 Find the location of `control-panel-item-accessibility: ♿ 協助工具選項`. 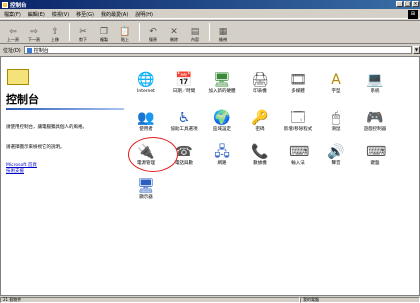

control-panel-item-accessibility: ♿ 協助工具選項 is located at coordinates (184, 126).